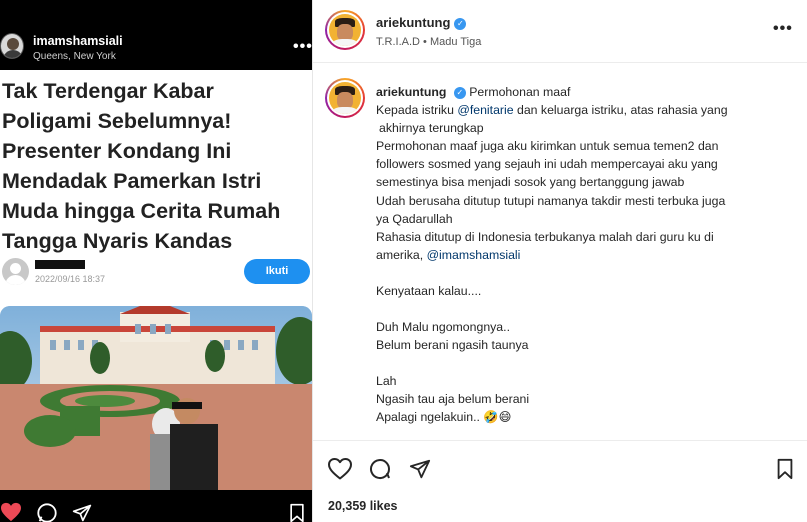 This screenshot has height=522, width=807. Describe the element at coordinates (417, 110) in the screenshot. I see `caption-text: Kepada istriku` at that location.